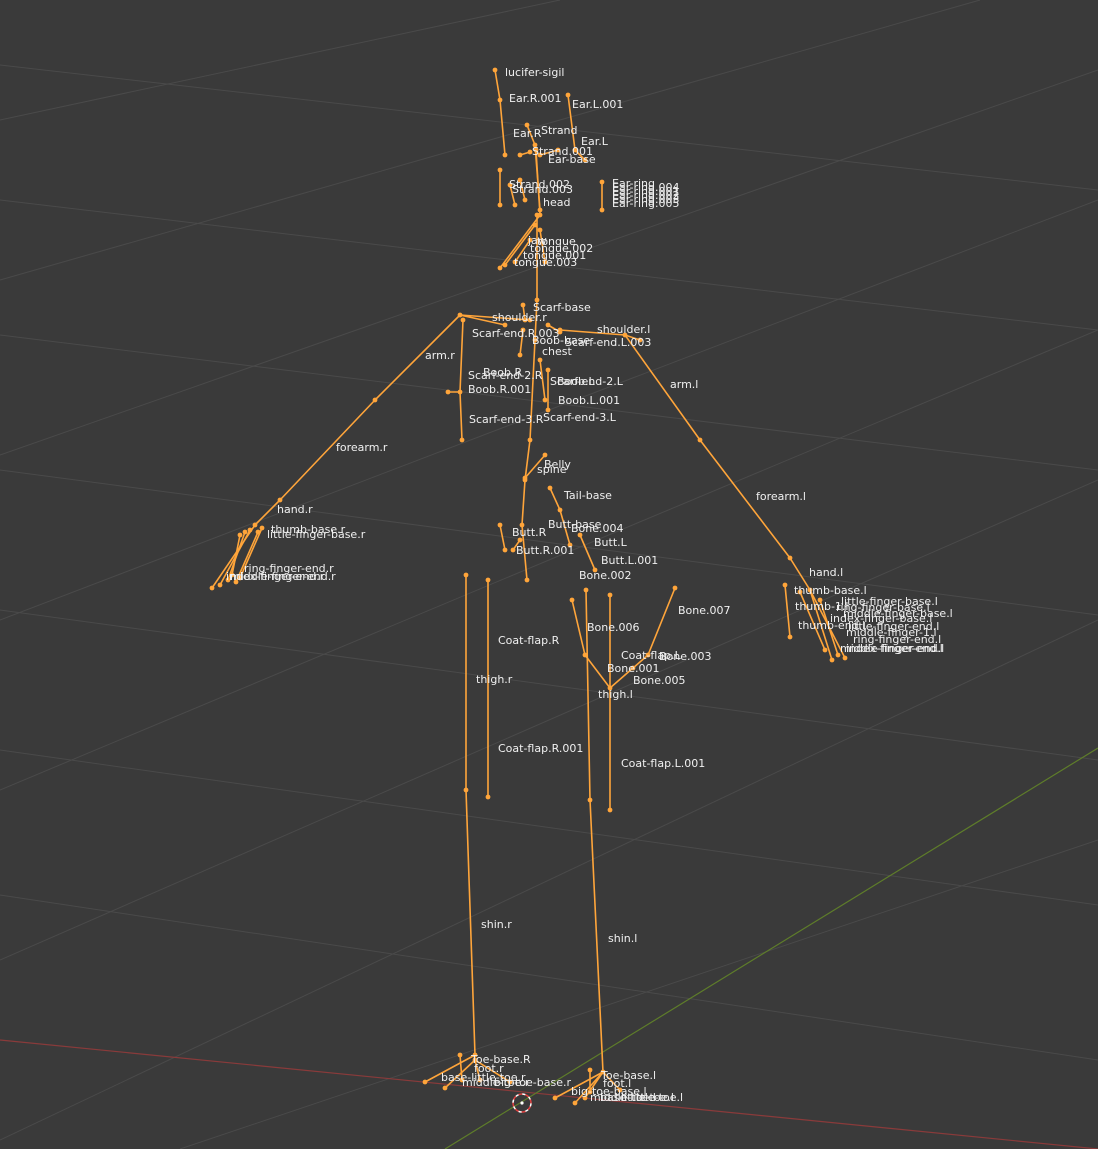 This screenshot has width=1098, height=1149. Describe the element at coordinates (549, 1094) in the screenshot. I see `x-axis-line` at that location.